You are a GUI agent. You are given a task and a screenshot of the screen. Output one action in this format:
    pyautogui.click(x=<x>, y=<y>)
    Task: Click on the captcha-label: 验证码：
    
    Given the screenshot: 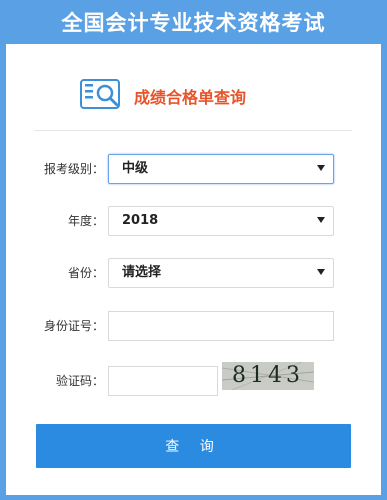 What is the action you would take?
    pyautogui.click(x=79, y=381)
    